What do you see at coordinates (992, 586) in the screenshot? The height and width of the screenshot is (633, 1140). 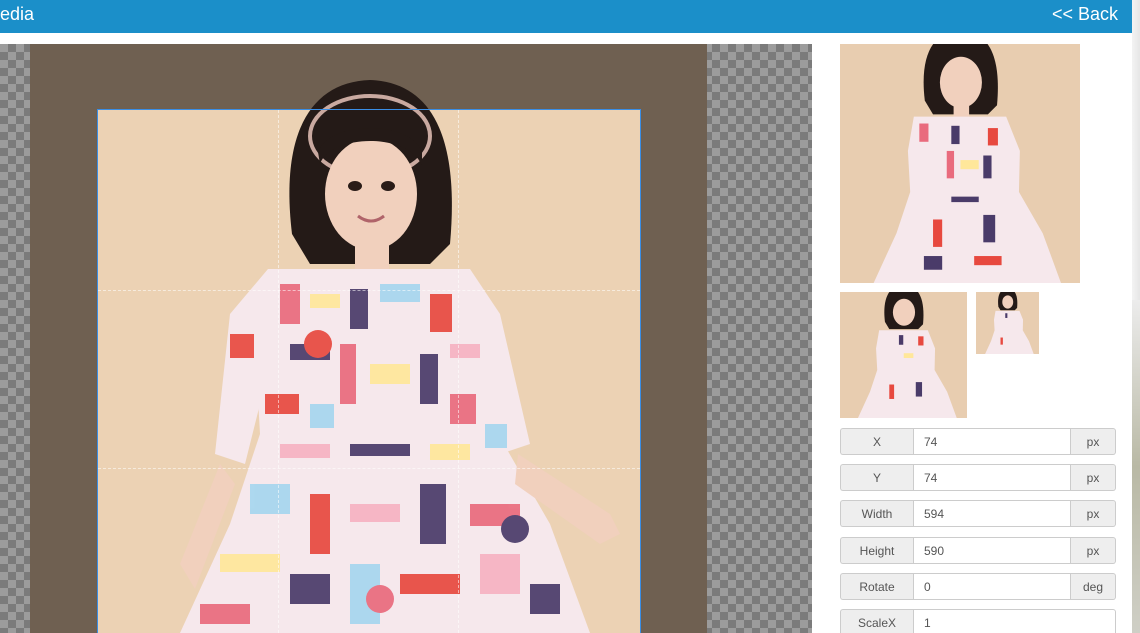 I see `rotate-input: 0` at bounding box center [992, 586].